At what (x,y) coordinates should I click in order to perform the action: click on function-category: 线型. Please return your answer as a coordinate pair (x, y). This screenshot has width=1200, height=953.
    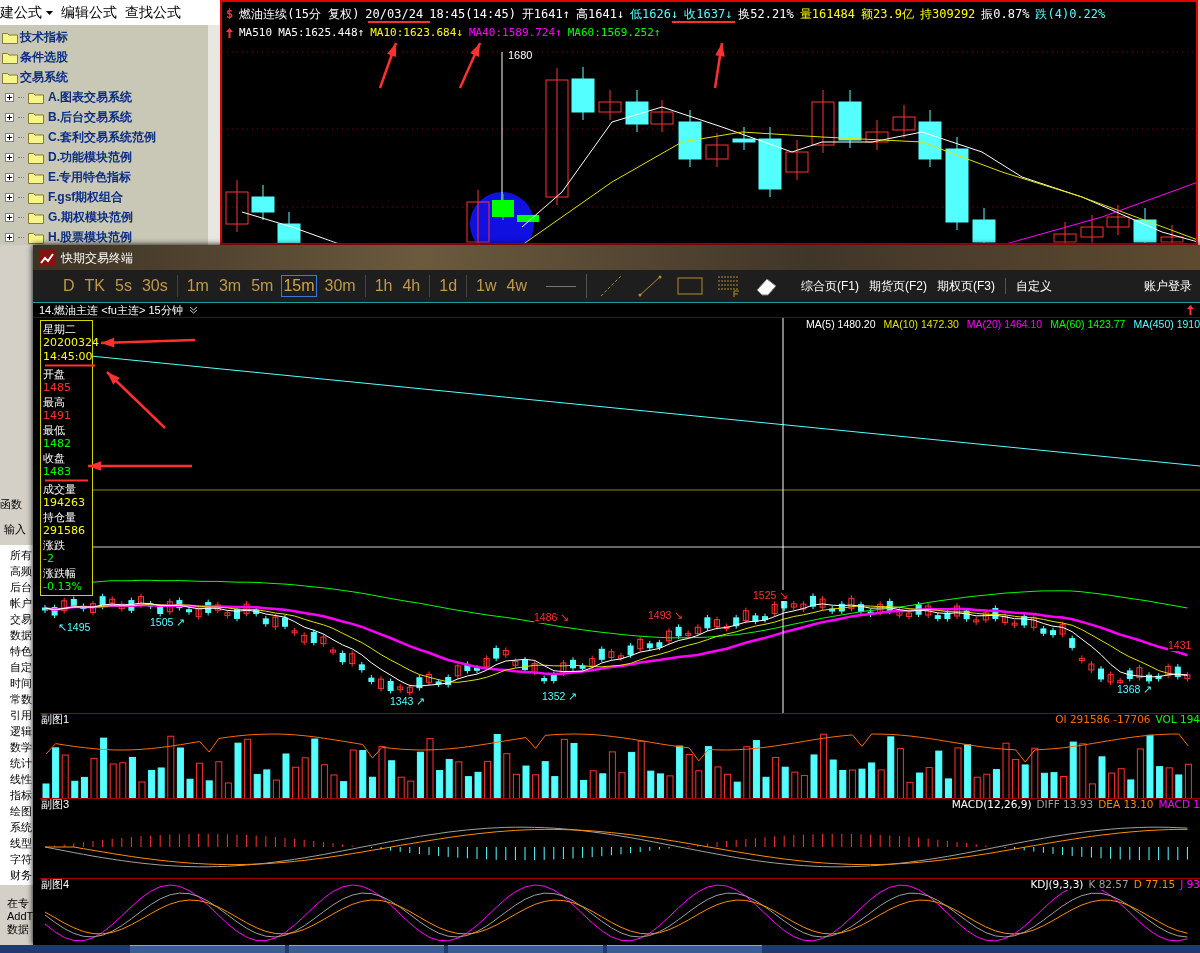
    Looking at the image, I should click on (21, 843).